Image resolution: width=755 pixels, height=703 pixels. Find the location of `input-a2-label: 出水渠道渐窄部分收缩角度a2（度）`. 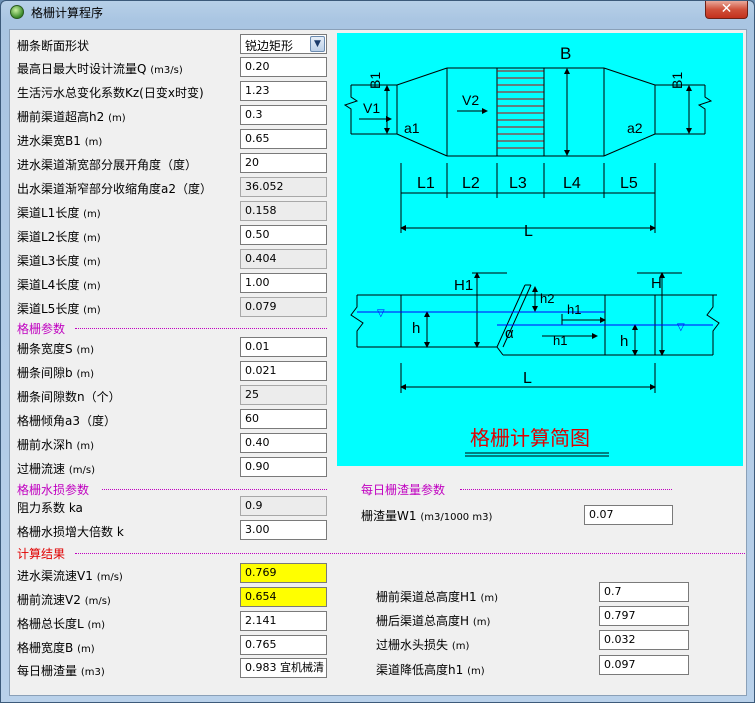

input-a2-label: 出水渠道渐窄部分收缩角度a2（度） is located at coordinates (114, 188).